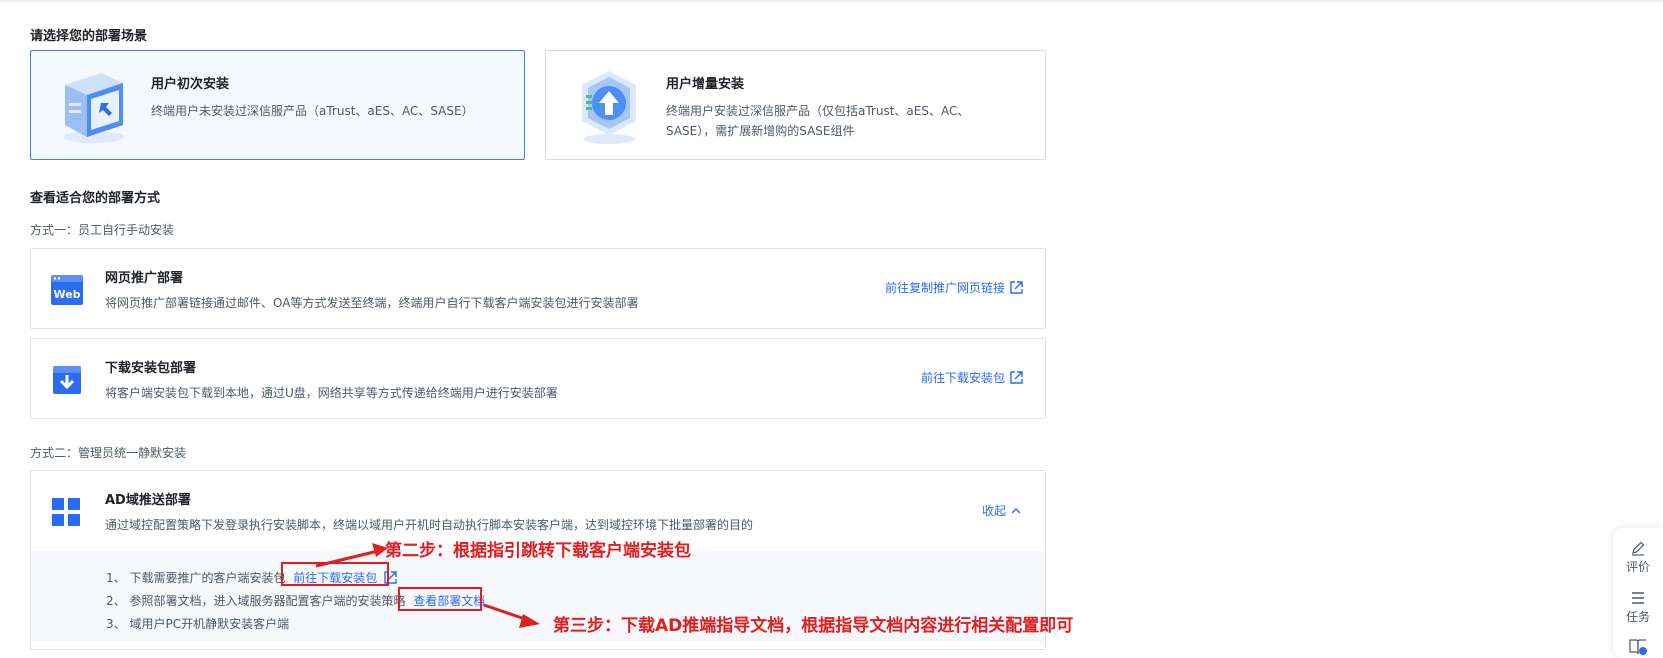  I want to click on method-title: AD域推送部署, so click(148, 500).